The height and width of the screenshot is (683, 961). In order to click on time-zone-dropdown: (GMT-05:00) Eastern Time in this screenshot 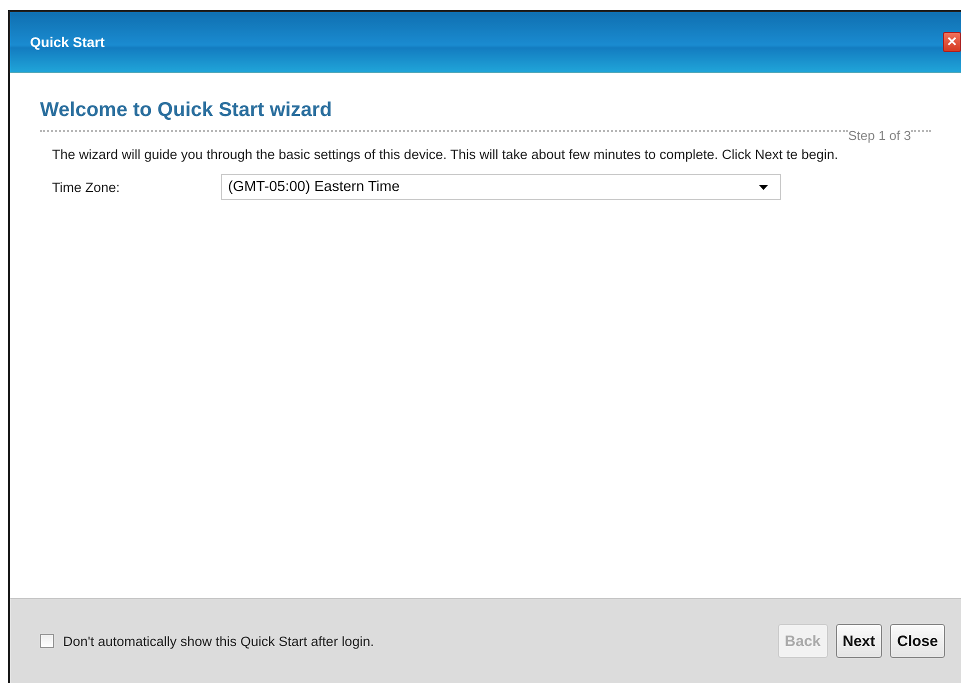, I will do `click(501, 187)`.